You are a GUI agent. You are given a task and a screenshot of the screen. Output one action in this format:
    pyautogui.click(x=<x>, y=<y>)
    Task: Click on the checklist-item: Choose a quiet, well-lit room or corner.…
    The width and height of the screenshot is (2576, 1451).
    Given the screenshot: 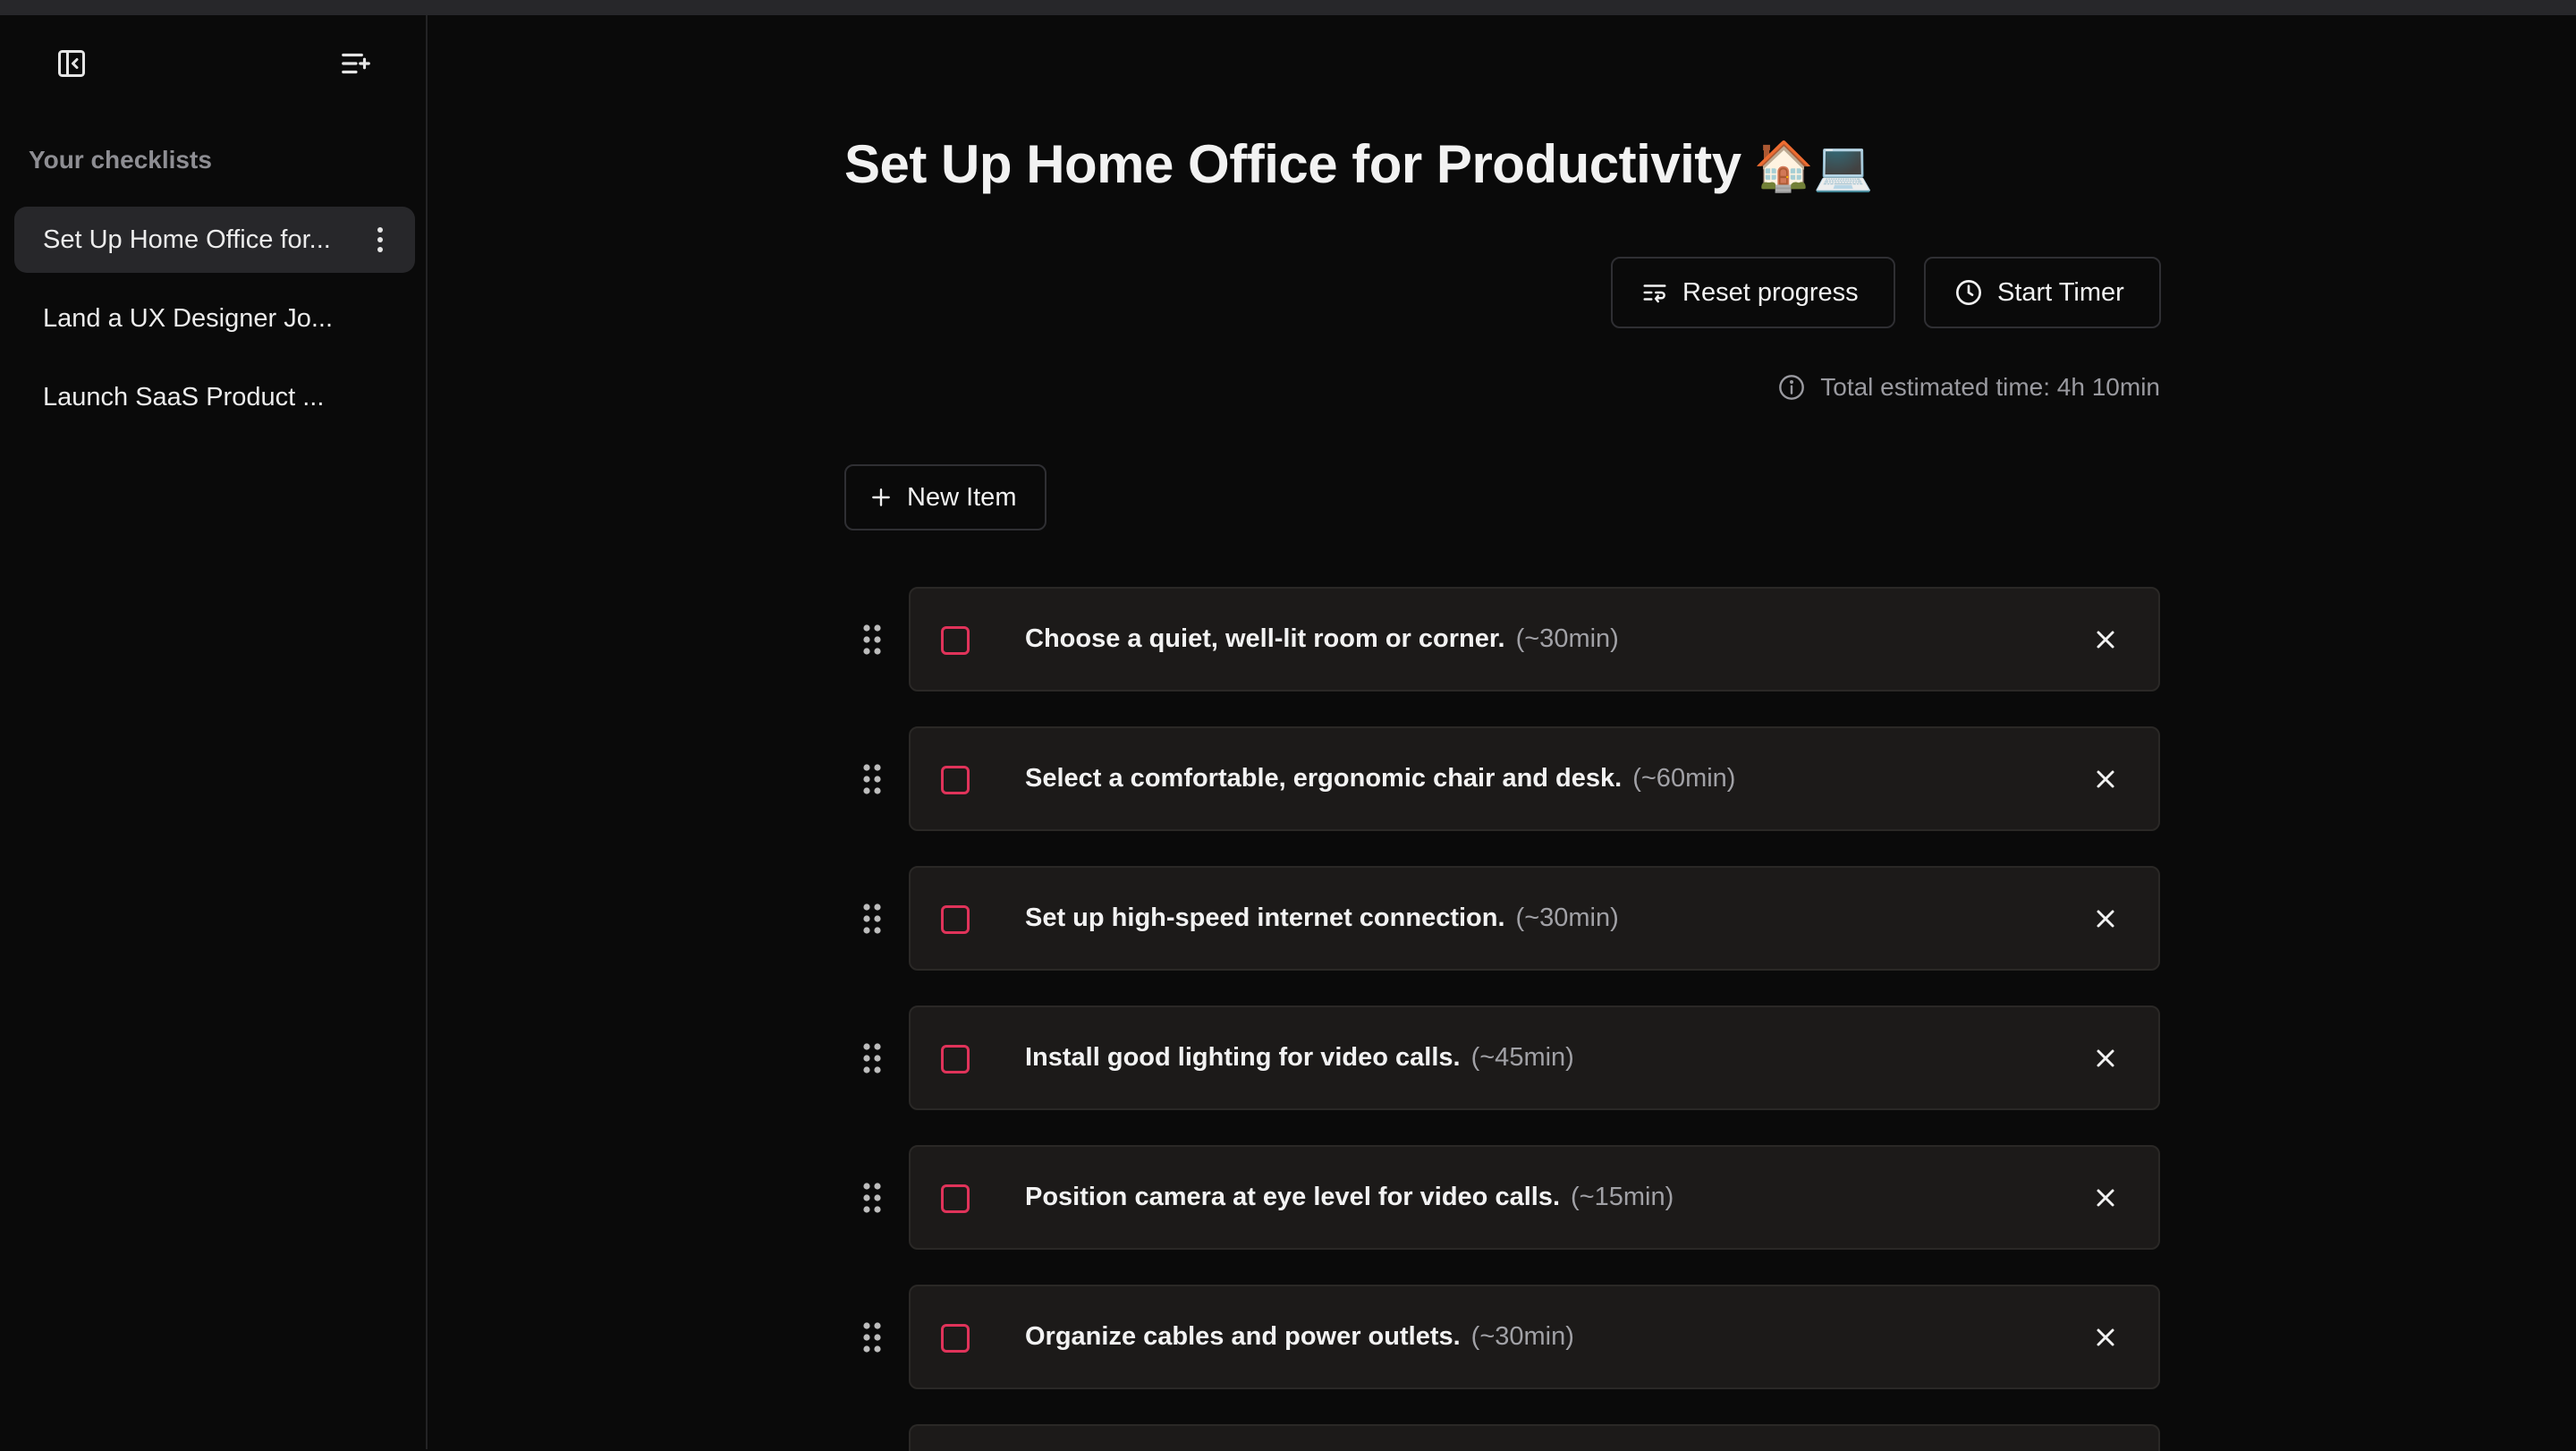 What is the action you would take?
    pyautogui.click(x=1502, y=639)
    